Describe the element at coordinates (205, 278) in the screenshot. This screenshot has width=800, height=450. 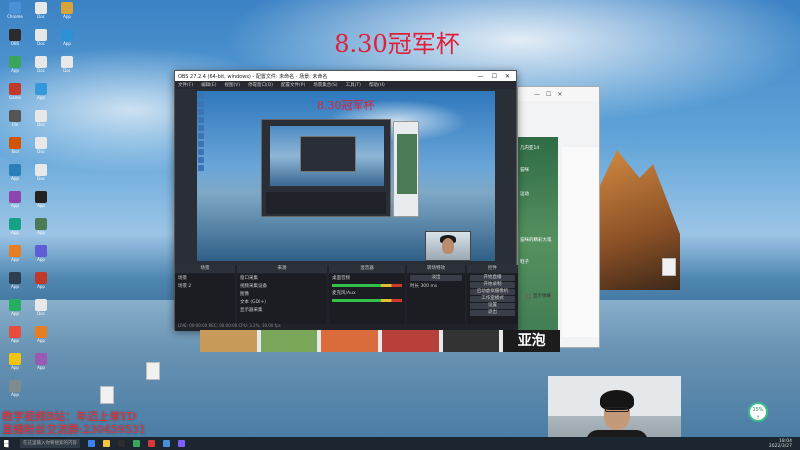
I see `scene-item: 场景` at that location.